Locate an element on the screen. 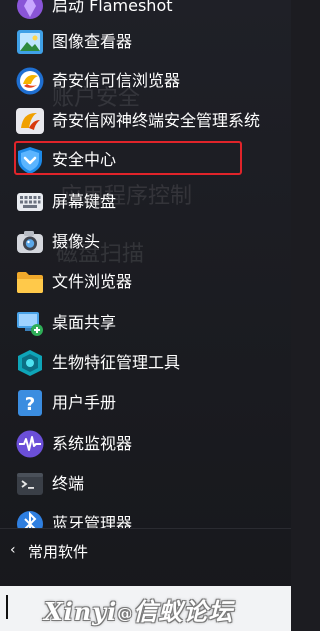 The image size is (320, 631). menu-item-label: 奇安信可信浏览器 is located at coordinates (116, 80).